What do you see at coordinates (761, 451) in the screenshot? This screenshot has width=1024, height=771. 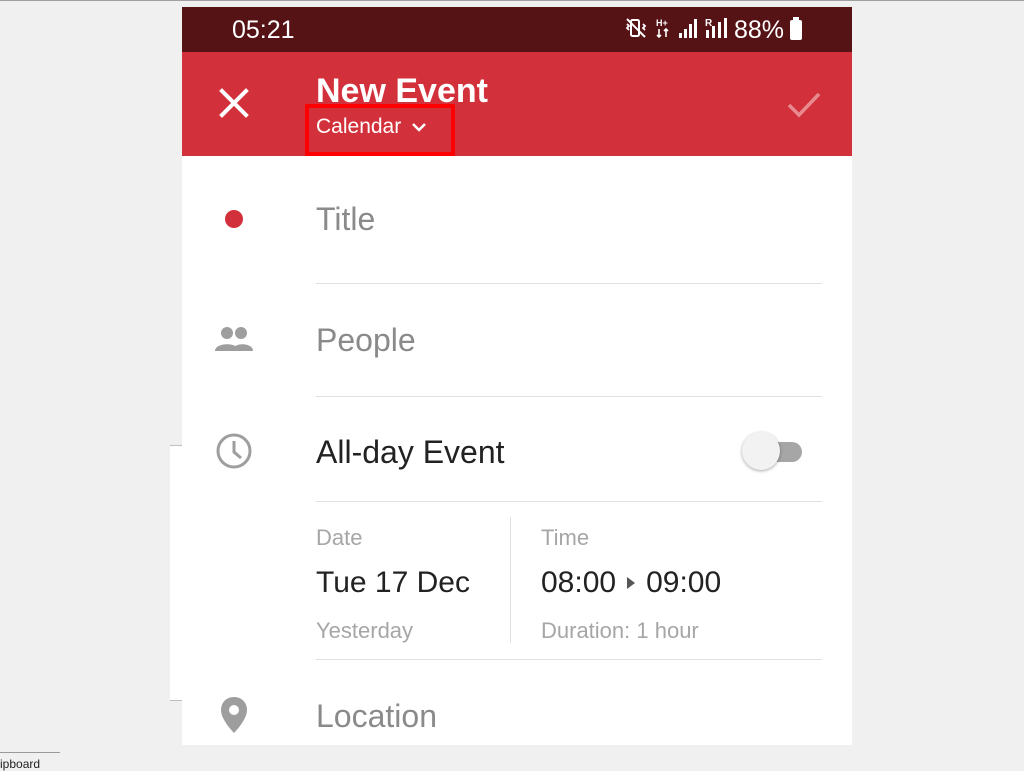 I see `toggle-knob` at bounding box center [761, 451].